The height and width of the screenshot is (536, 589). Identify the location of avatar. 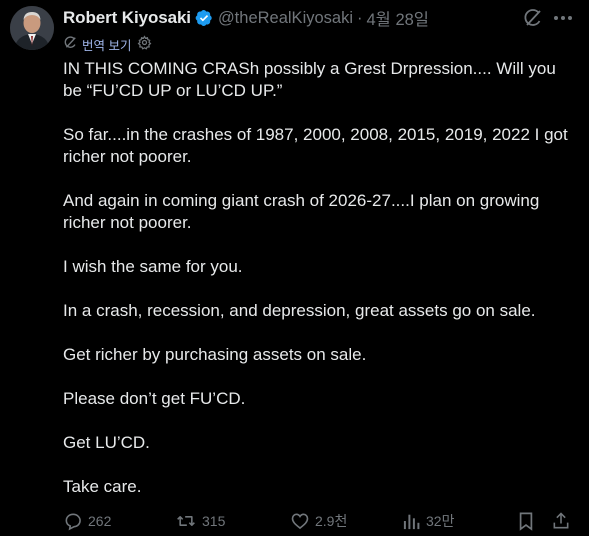
(32, 28).